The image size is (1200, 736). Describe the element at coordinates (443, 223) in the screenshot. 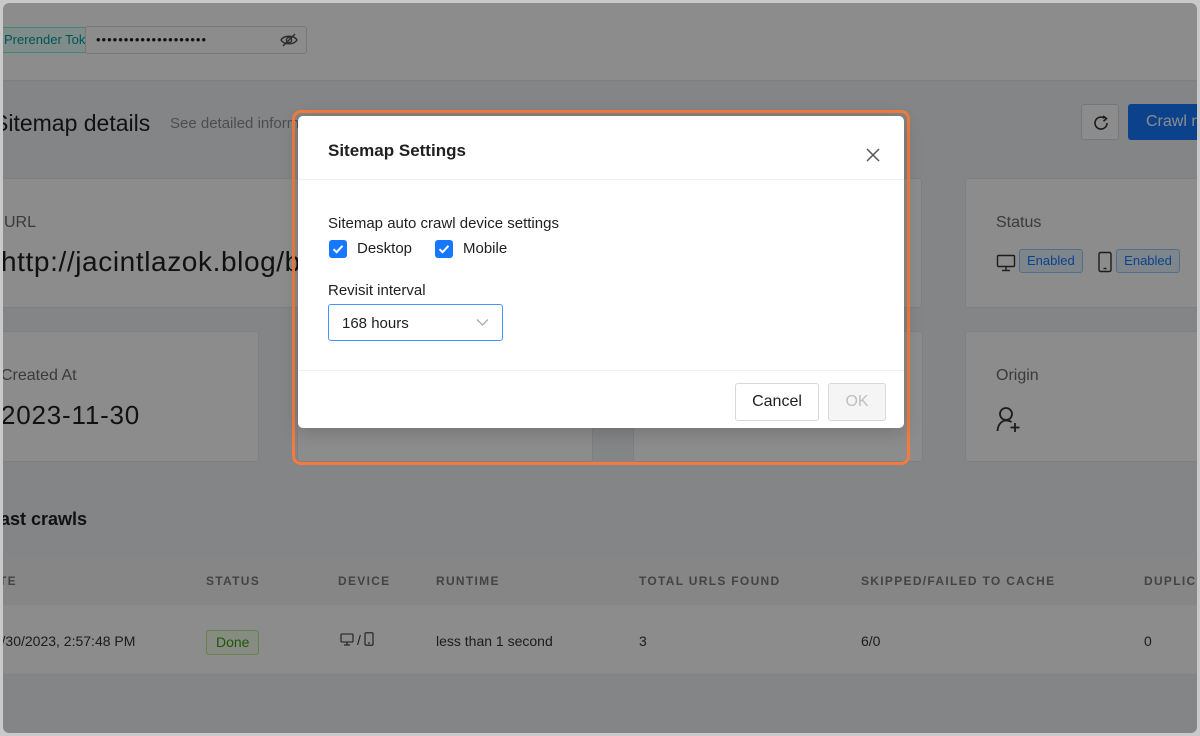

I see `device-settings-label: Sitemap auto crawl device settings` at that location.